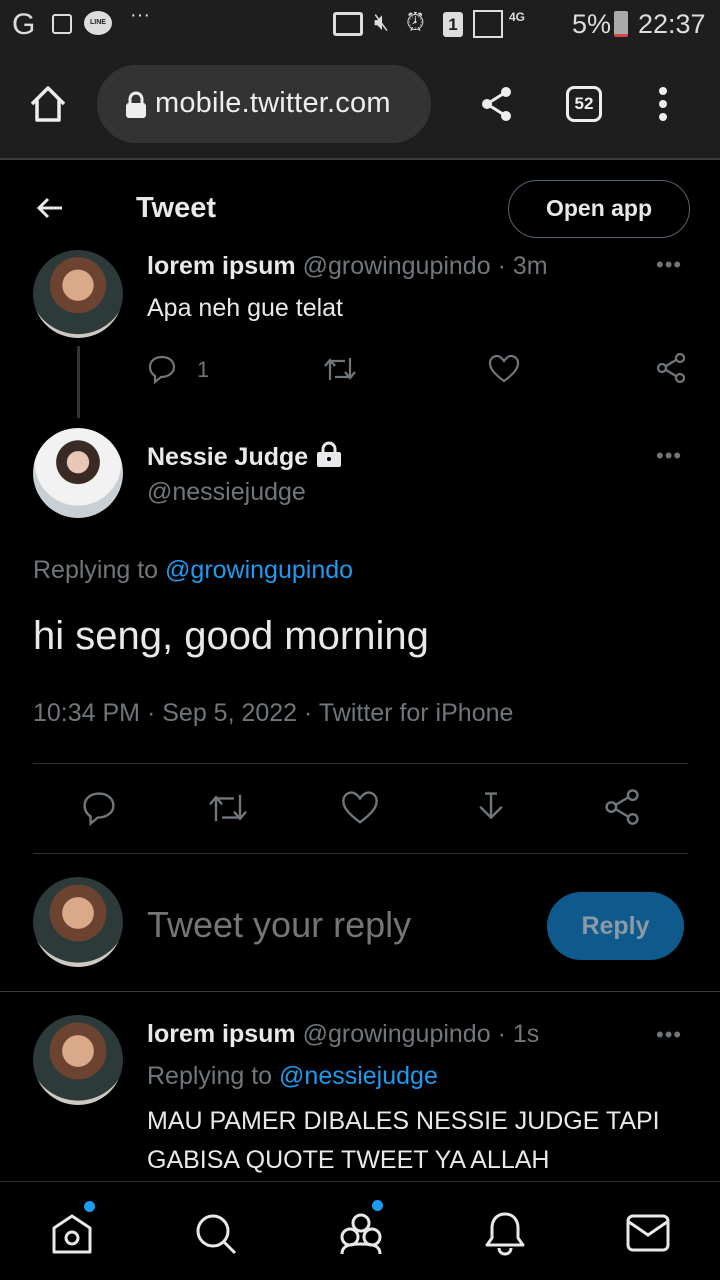 This screenshot has height=1280, width=720. Describe the element at coordinates (78, 382) in the screenshot. I see `thread-line` at that location.